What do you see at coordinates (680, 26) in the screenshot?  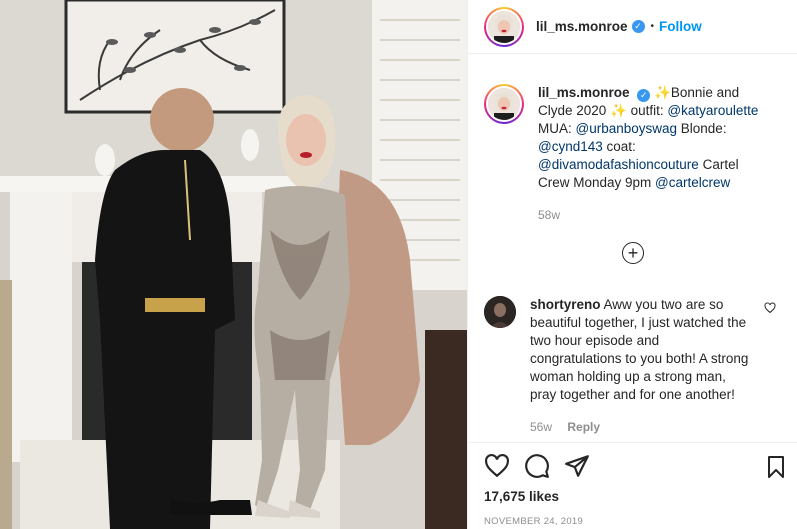 I see `follow-button: Follow` at bounding box center [680, 26].